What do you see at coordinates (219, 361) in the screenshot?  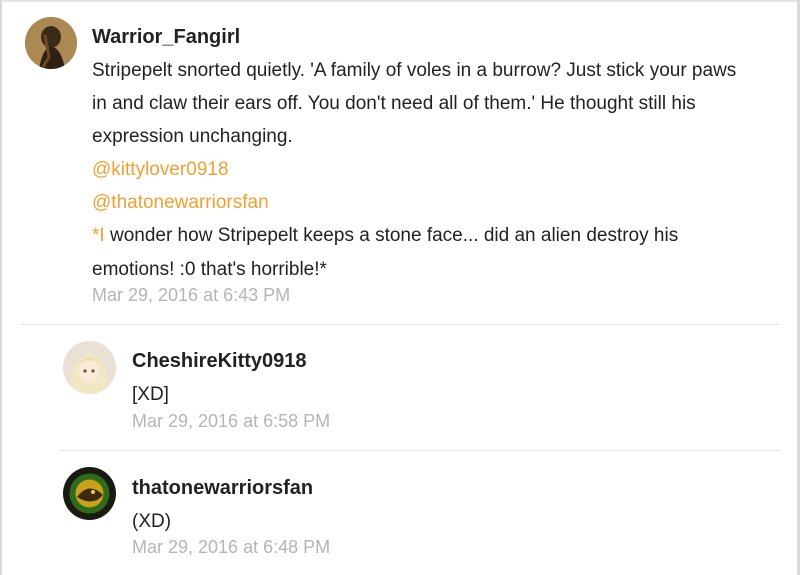 I see `username: CheshireKitty0918` at bounding box center [219, 361].